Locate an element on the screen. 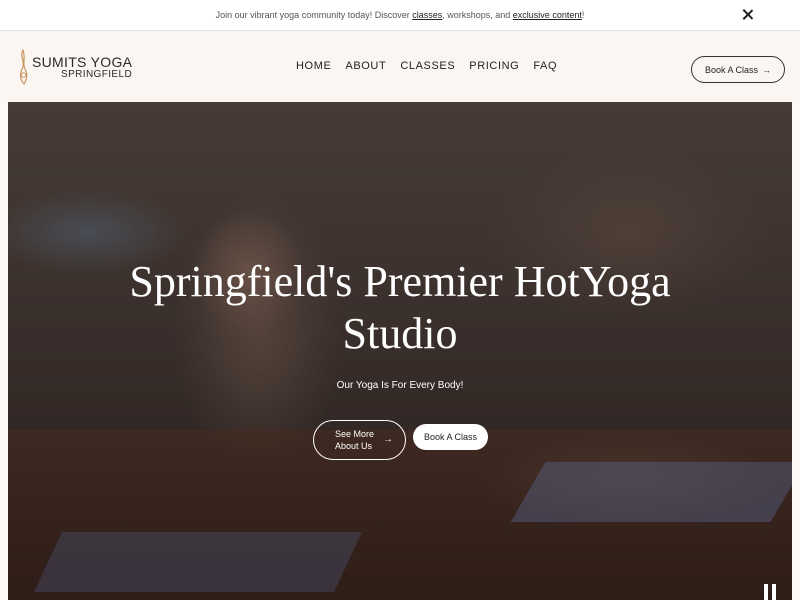 The width and height of the screenshot is (800, 600). pause-icon is located at coordinates (770, 592).